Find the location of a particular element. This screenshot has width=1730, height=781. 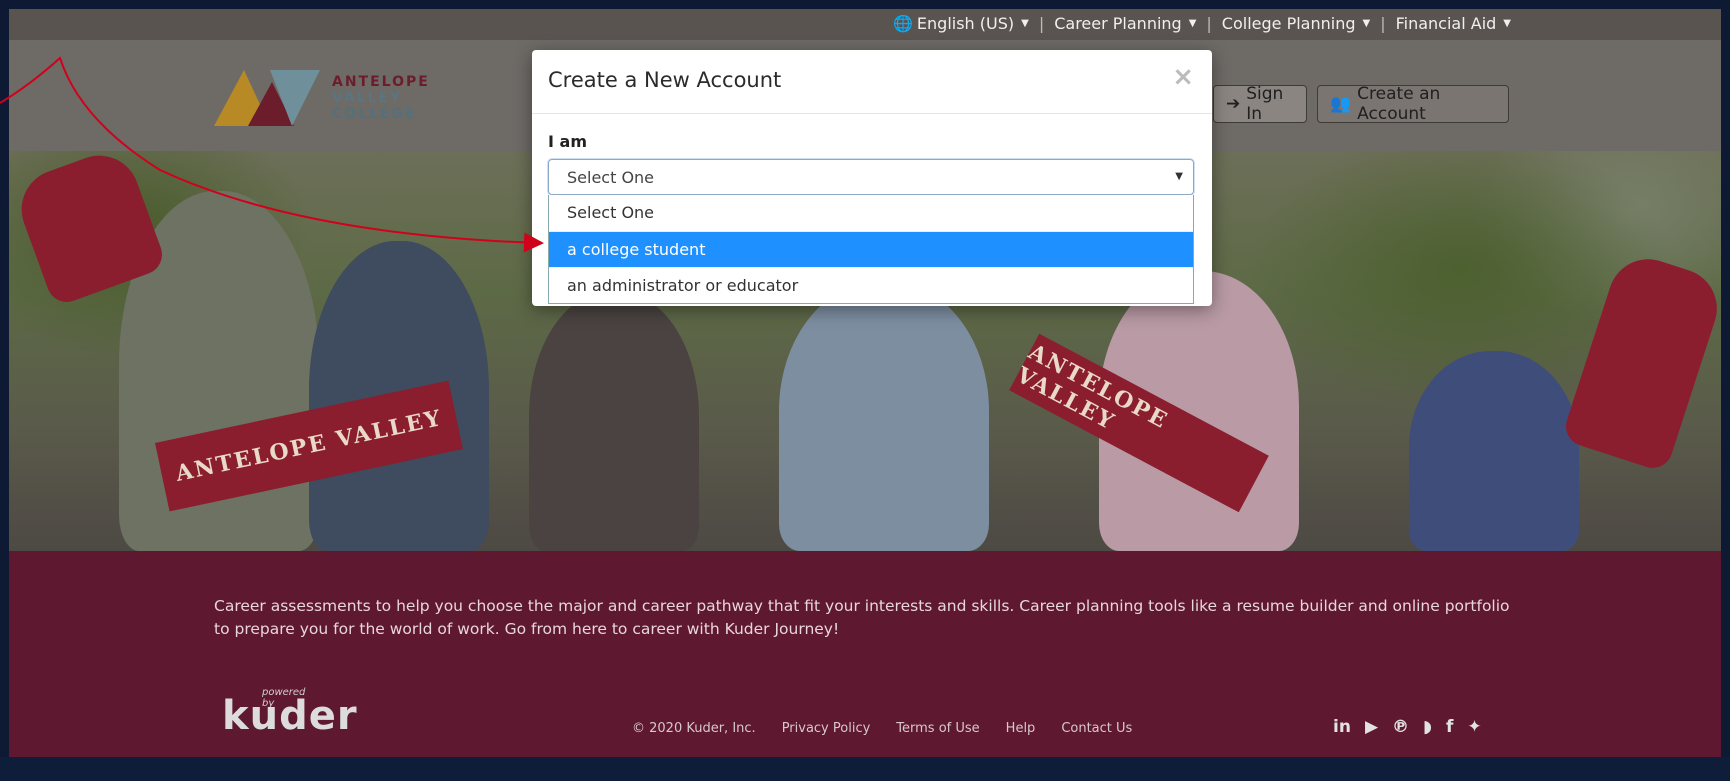

modal-title: Create a New Account is located at coordinates (665, 80).